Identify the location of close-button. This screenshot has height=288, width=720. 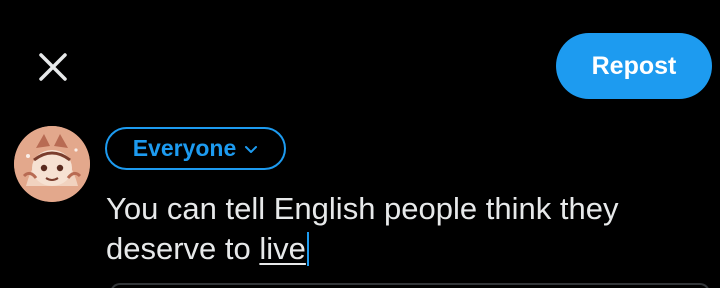
(53, 67).